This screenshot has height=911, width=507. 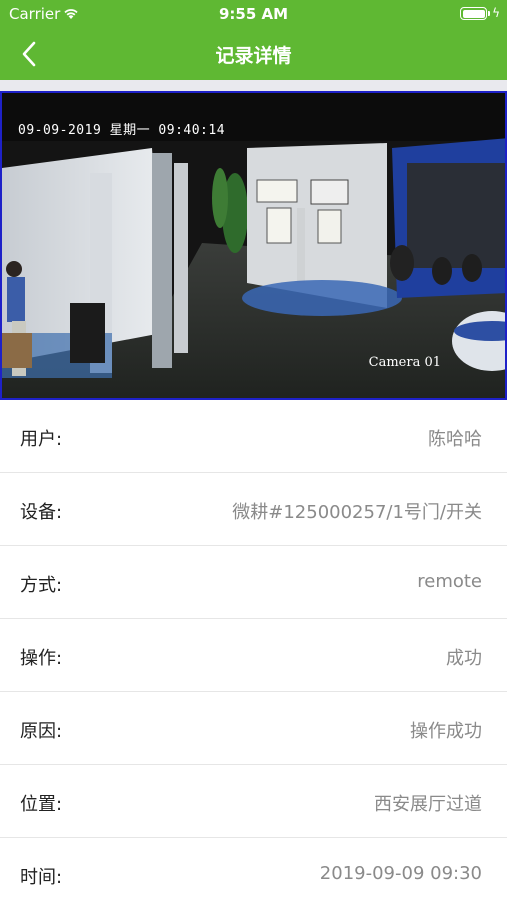 What do you see at coordinates (446, 731) in the screenshot?
I see `reason-value: 操作成功` at bounding box center [446, 731].